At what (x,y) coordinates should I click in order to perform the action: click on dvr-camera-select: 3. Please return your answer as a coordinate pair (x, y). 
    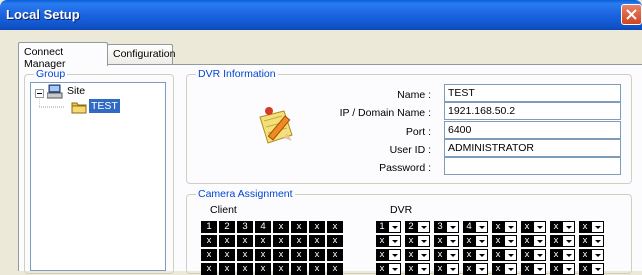
    Looking at the image, I should click on (446, 227).